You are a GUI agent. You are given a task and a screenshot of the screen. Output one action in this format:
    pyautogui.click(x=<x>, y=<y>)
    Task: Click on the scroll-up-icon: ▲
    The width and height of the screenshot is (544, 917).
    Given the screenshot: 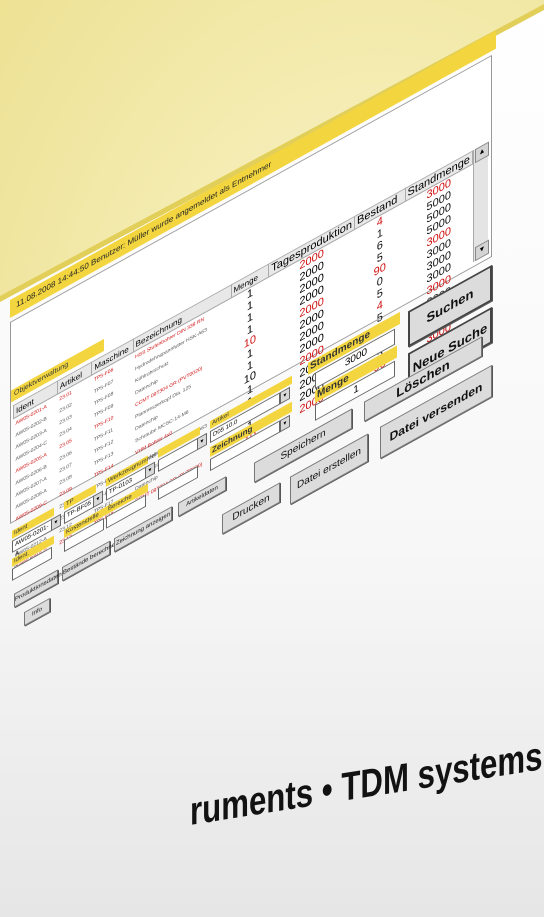 What is the action you would take?
    pyautogui.click(x=482, y=152)
    